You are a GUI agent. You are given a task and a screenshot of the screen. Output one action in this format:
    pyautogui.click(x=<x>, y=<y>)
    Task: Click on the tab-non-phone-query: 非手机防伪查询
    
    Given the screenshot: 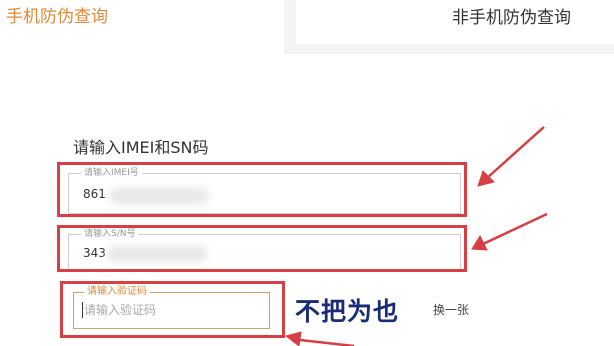 What is the action you would take?
    pyautogui.click(x=511, y=18)
    